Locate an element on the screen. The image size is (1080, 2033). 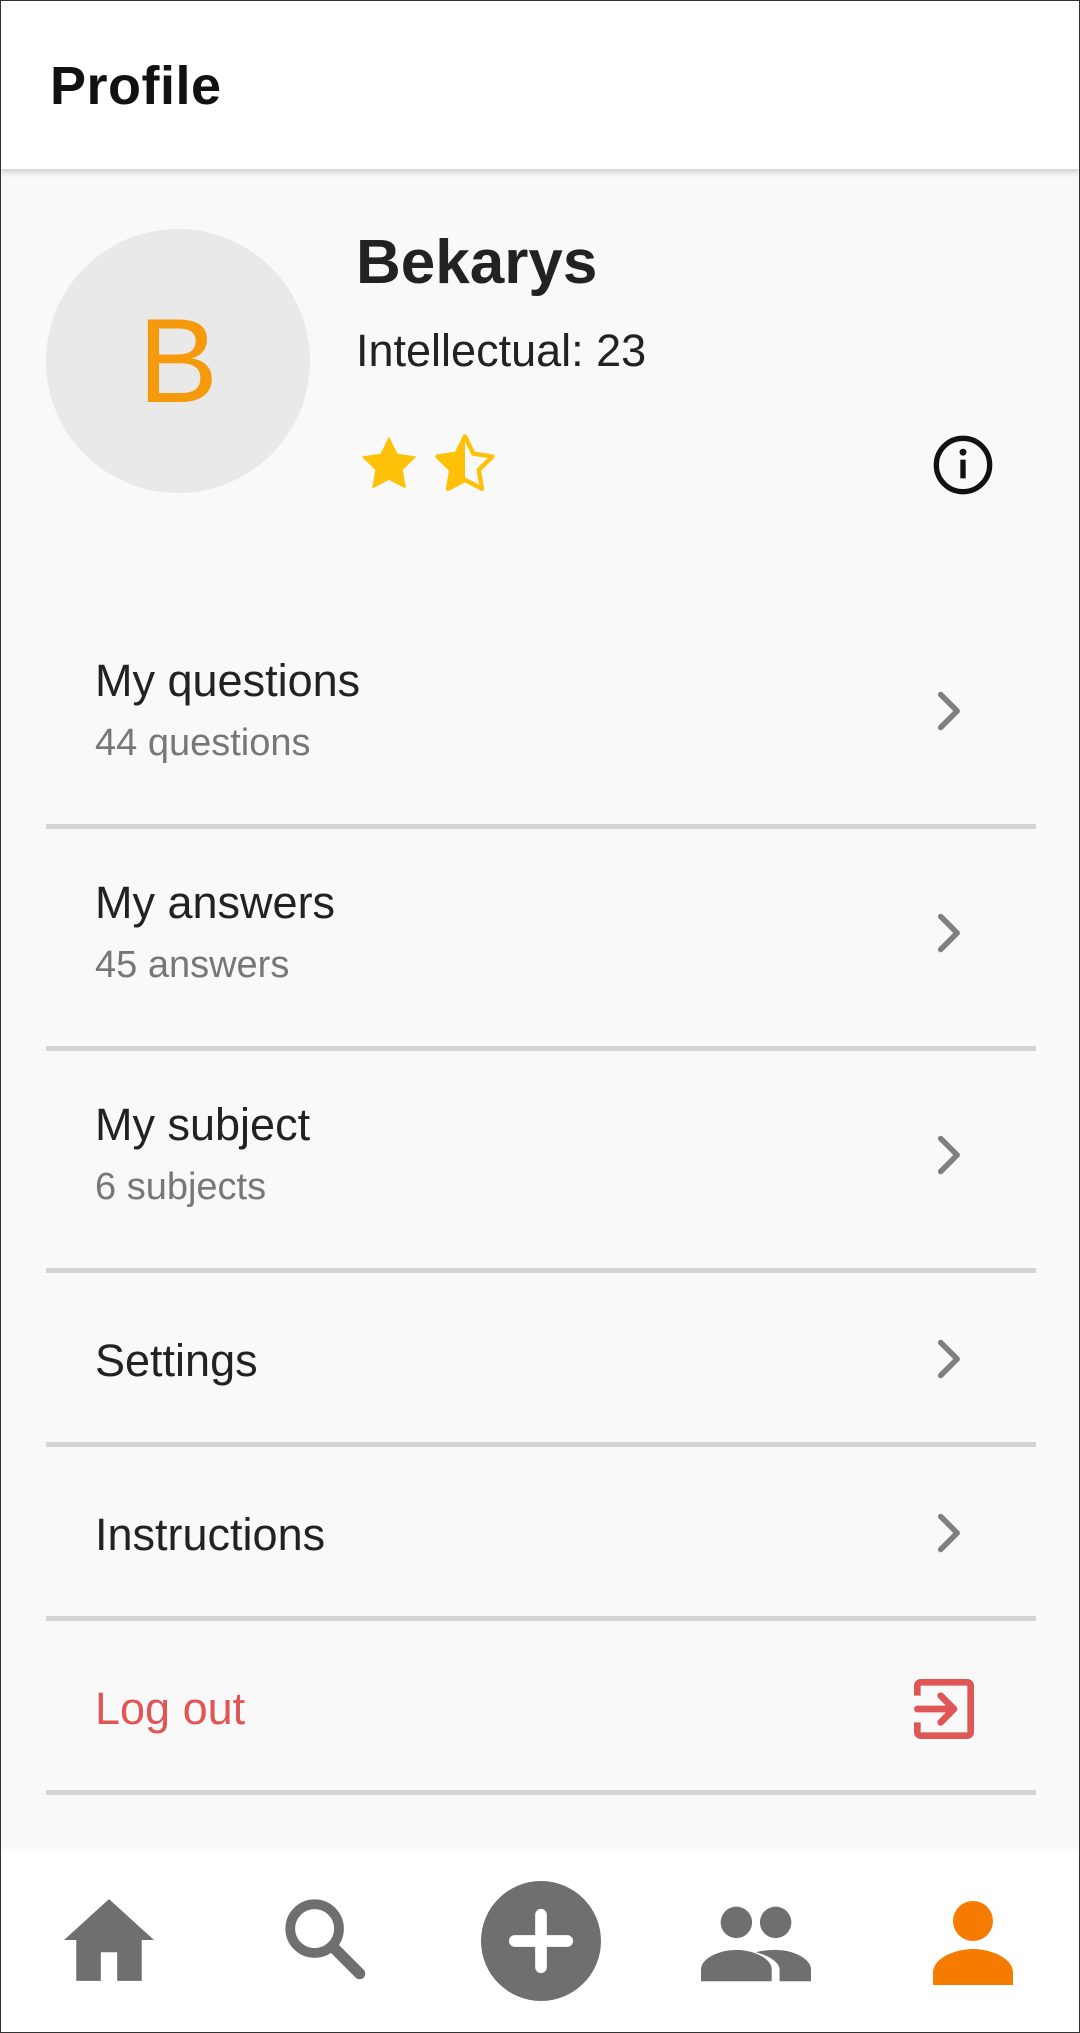
star-full-icon is located at coordinates (389, 462).